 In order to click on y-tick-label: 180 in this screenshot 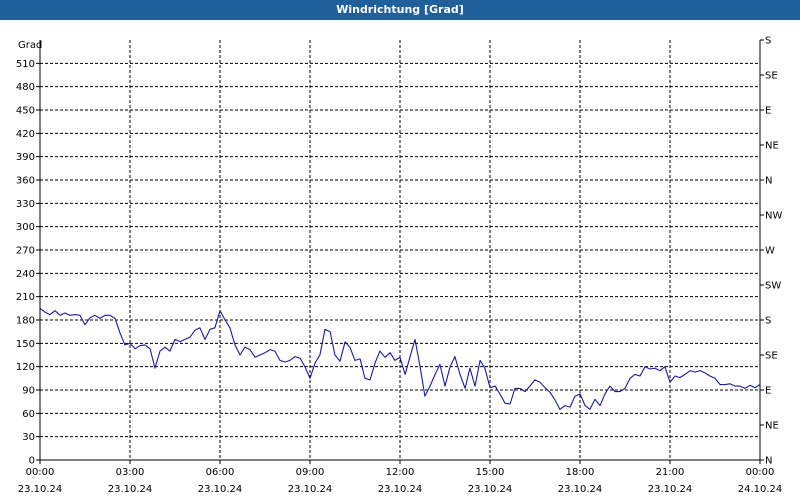, I will do `click(25, 321)`.